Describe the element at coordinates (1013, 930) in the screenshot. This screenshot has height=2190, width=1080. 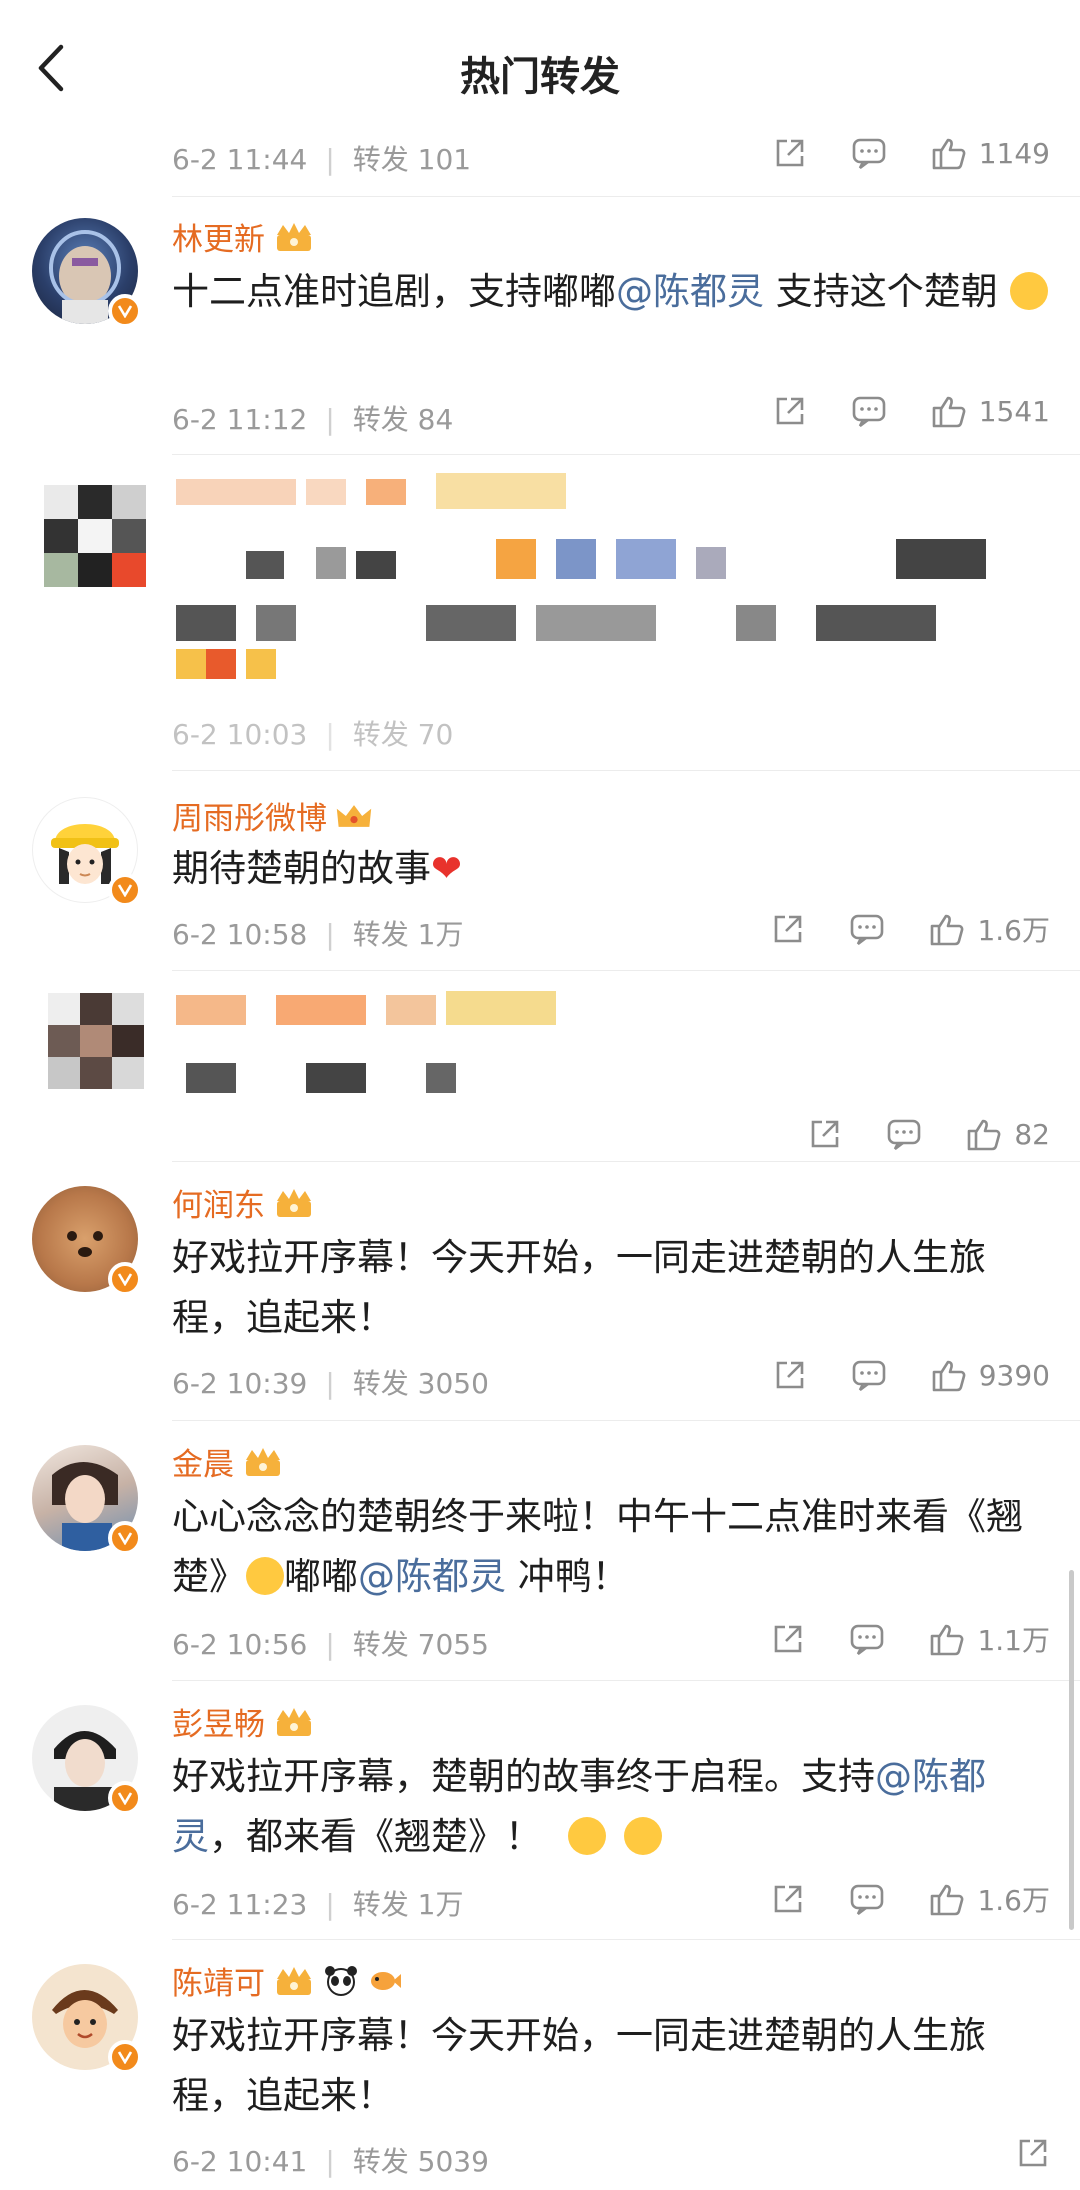
I see `like-count: 1.6万` at that location.